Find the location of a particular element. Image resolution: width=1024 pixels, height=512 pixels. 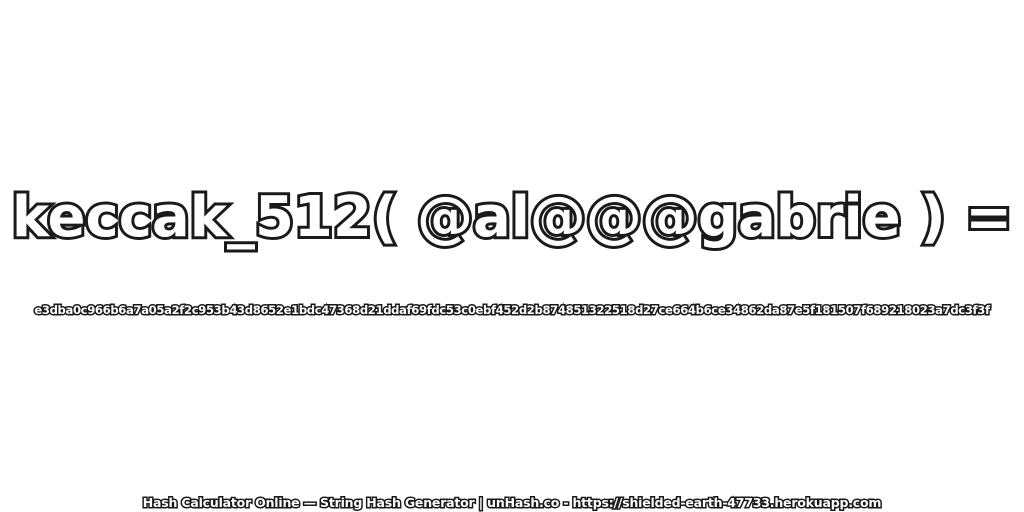

hash-expression-title: keccak_512( @al@@@gabrie ) = is located at coordinates (512, 217).